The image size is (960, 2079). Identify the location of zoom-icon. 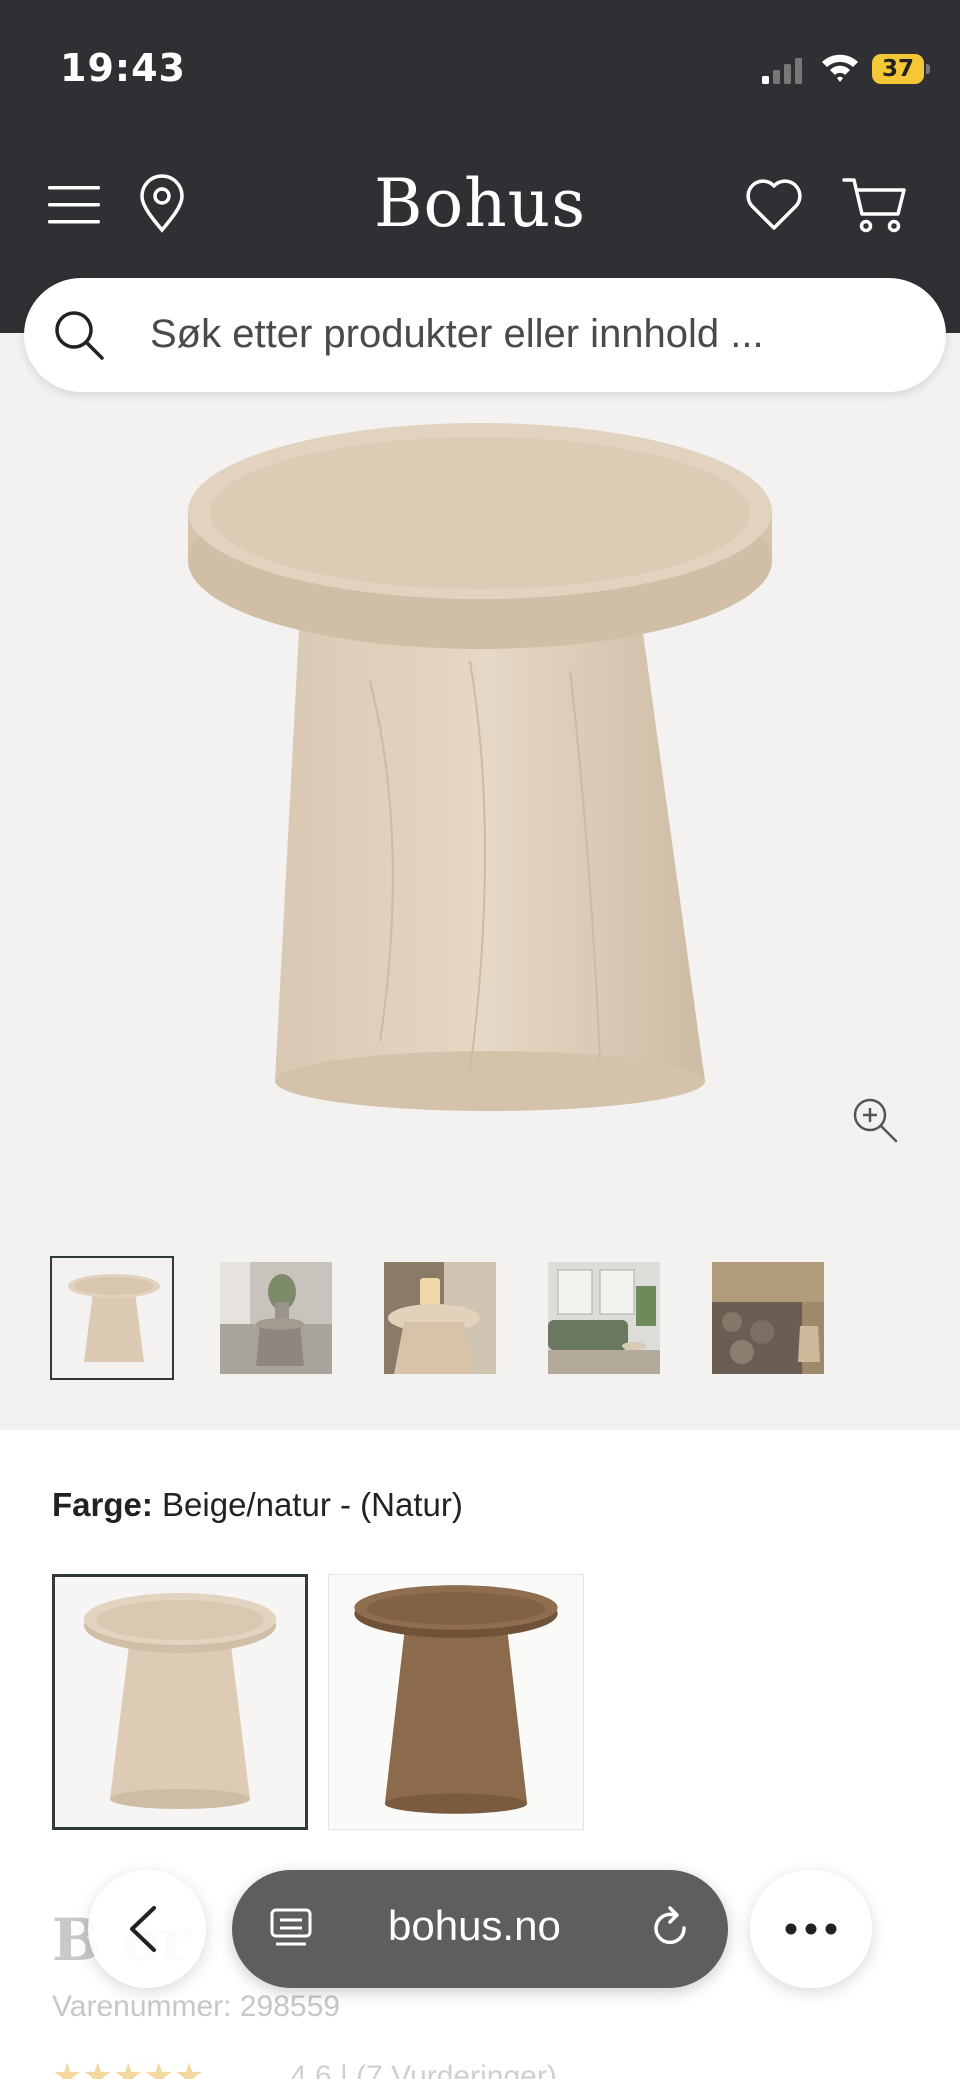
(876, 1121).